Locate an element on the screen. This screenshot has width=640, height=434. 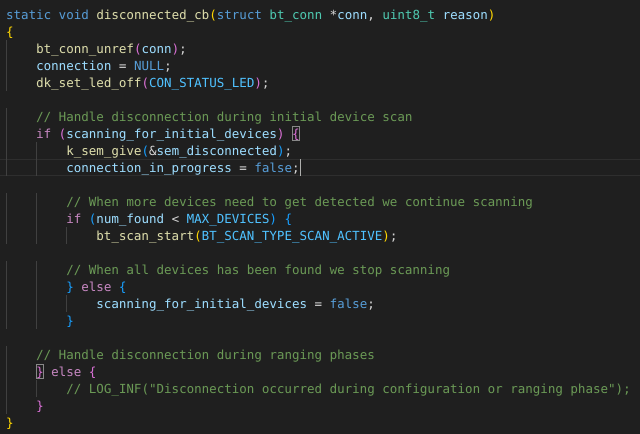
code-line: static void disconnected_cb(struct bt_conn *conn, uint8_t reason) is located at coordinates (251, 14).